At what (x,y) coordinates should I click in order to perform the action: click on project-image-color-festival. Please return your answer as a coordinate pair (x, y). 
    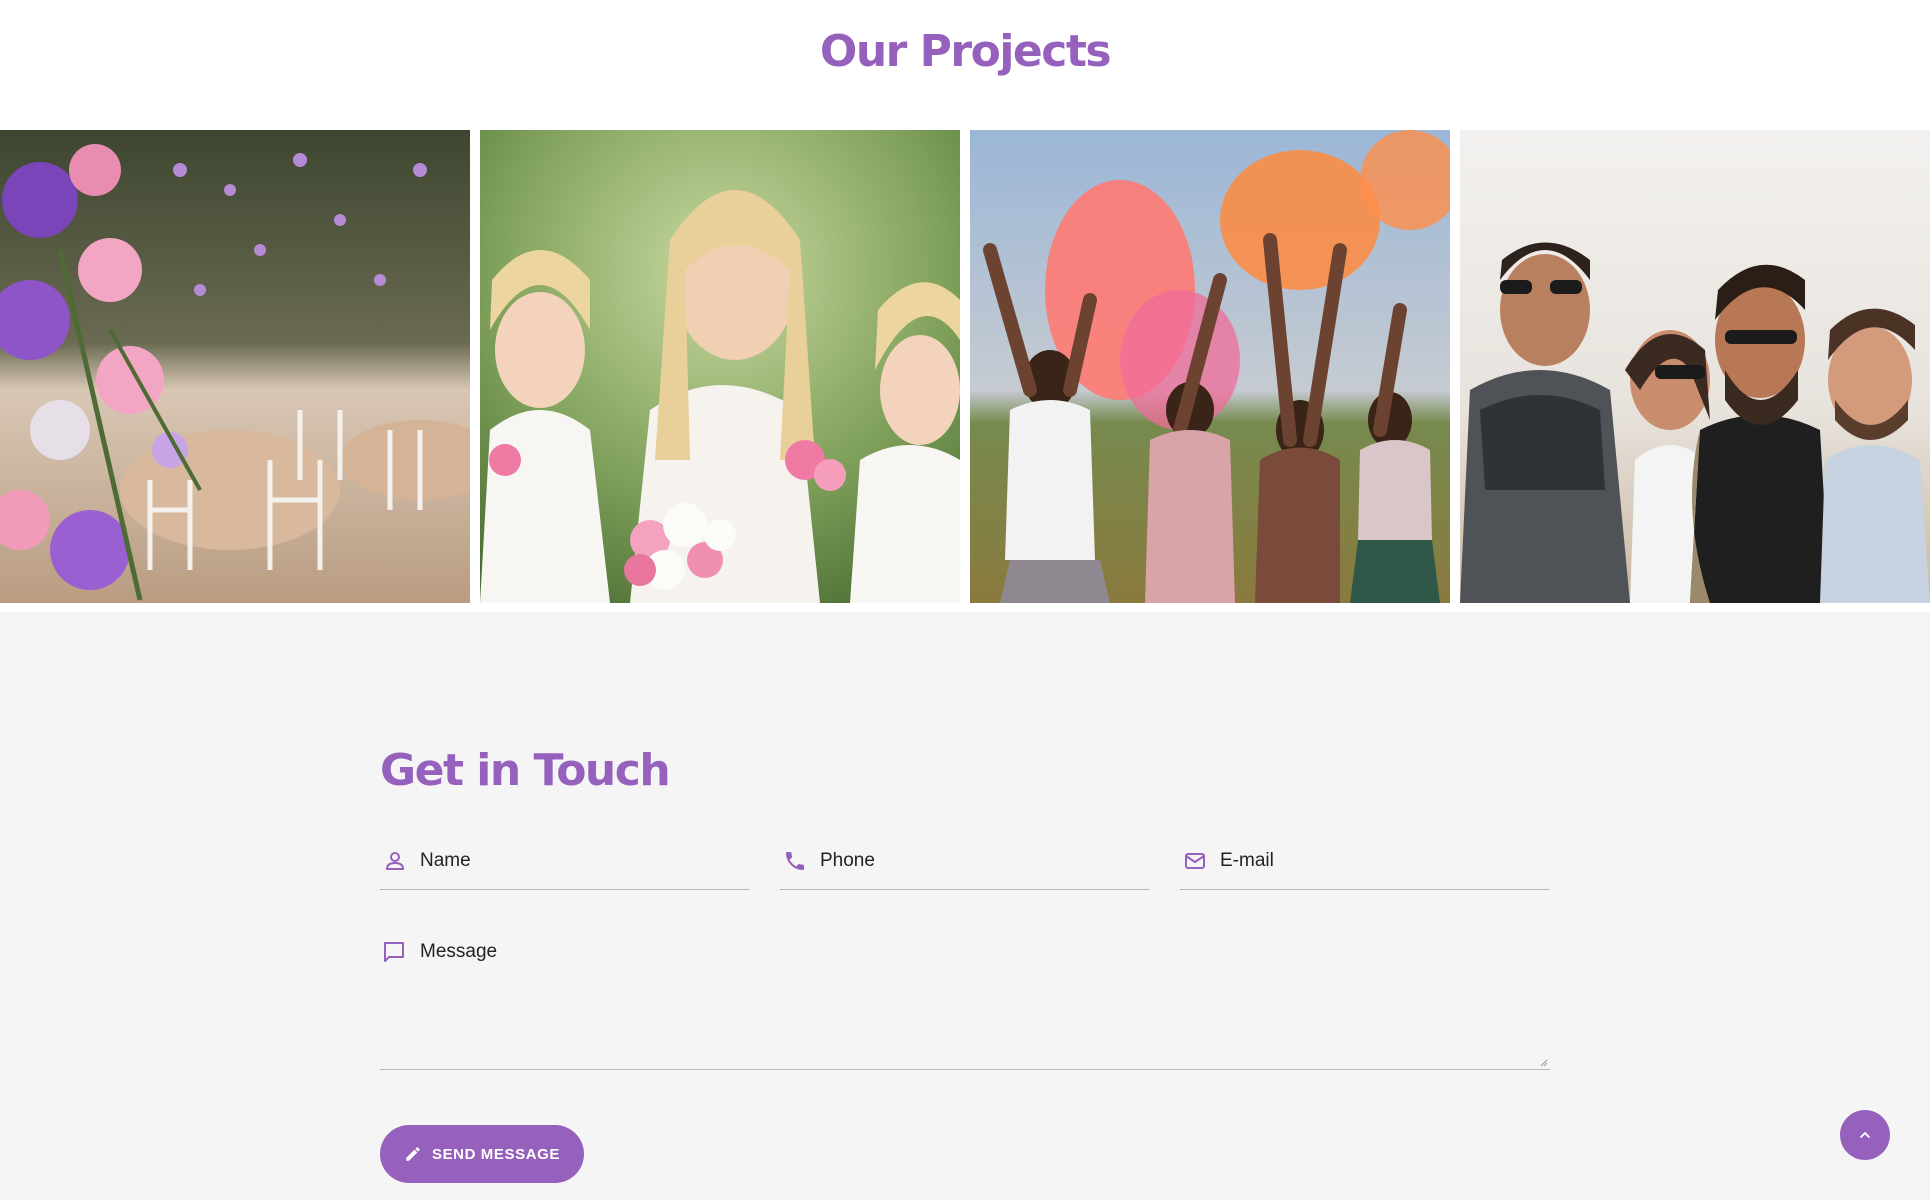
    Looking at the image, I should click on (1210, 366).